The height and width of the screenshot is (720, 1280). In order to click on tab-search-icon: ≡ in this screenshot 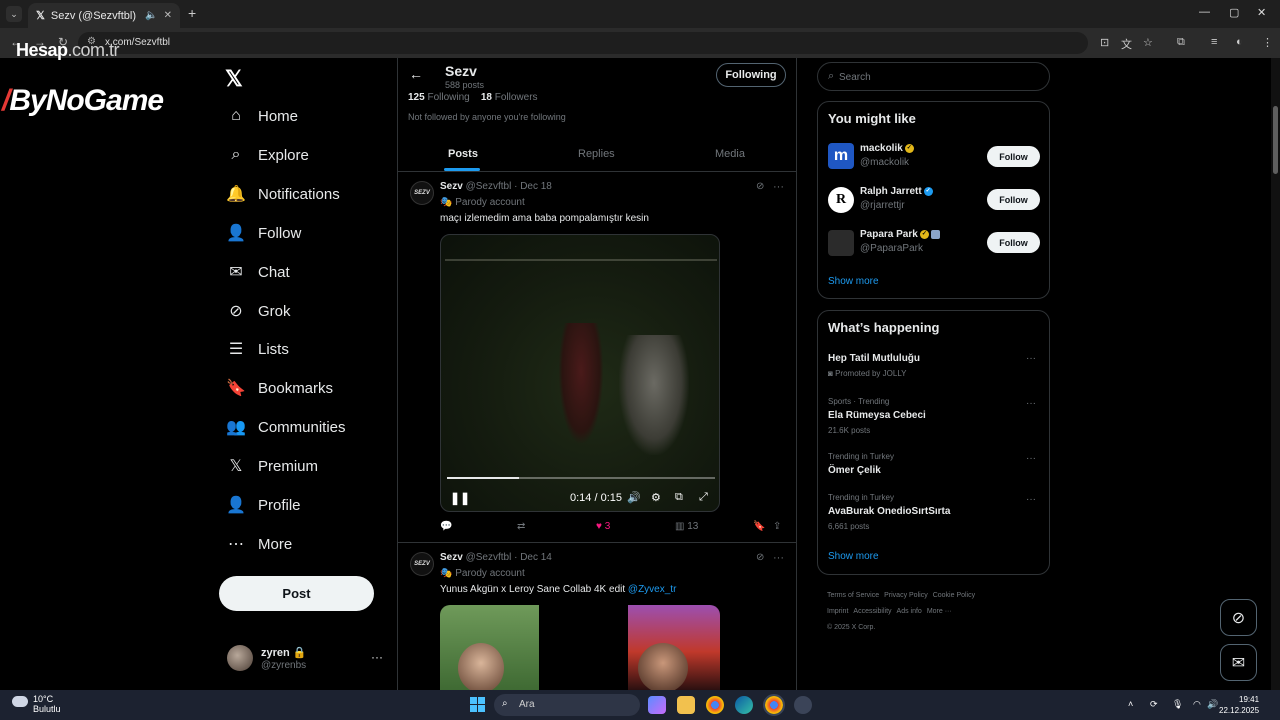, I will do `click(1214, 42)`.